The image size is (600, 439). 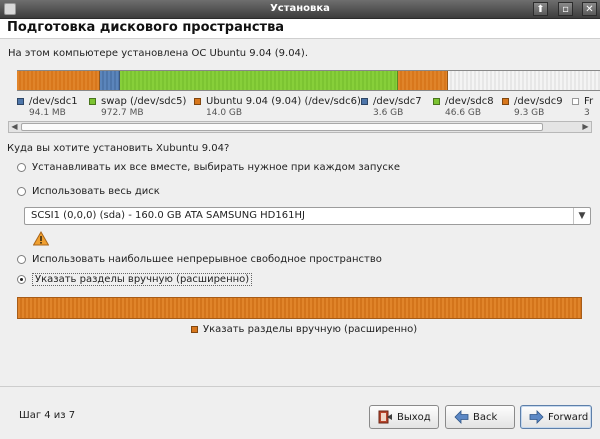 I want to click on quit-button: Выход, so click(x=404, y=417).